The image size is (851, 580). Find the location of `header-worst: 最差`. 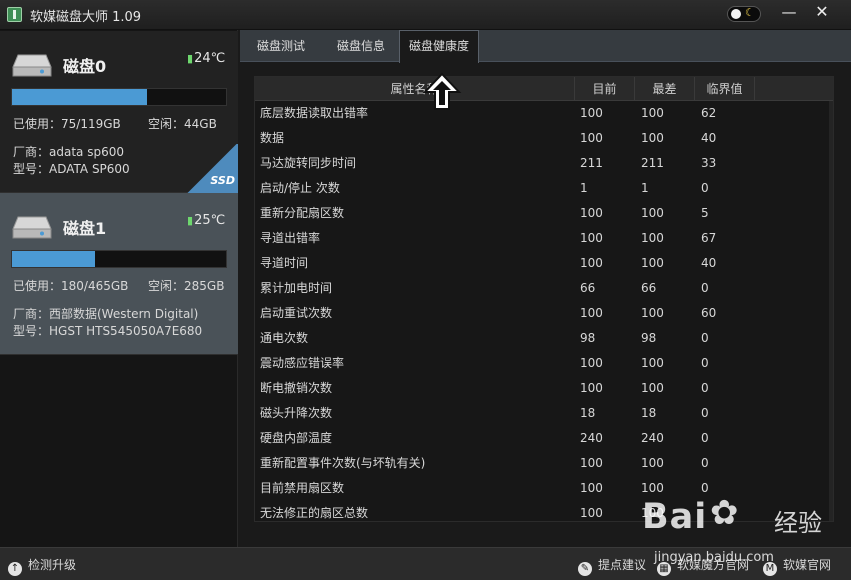

header-worst: 最差 is located at coordinates (665, 89).